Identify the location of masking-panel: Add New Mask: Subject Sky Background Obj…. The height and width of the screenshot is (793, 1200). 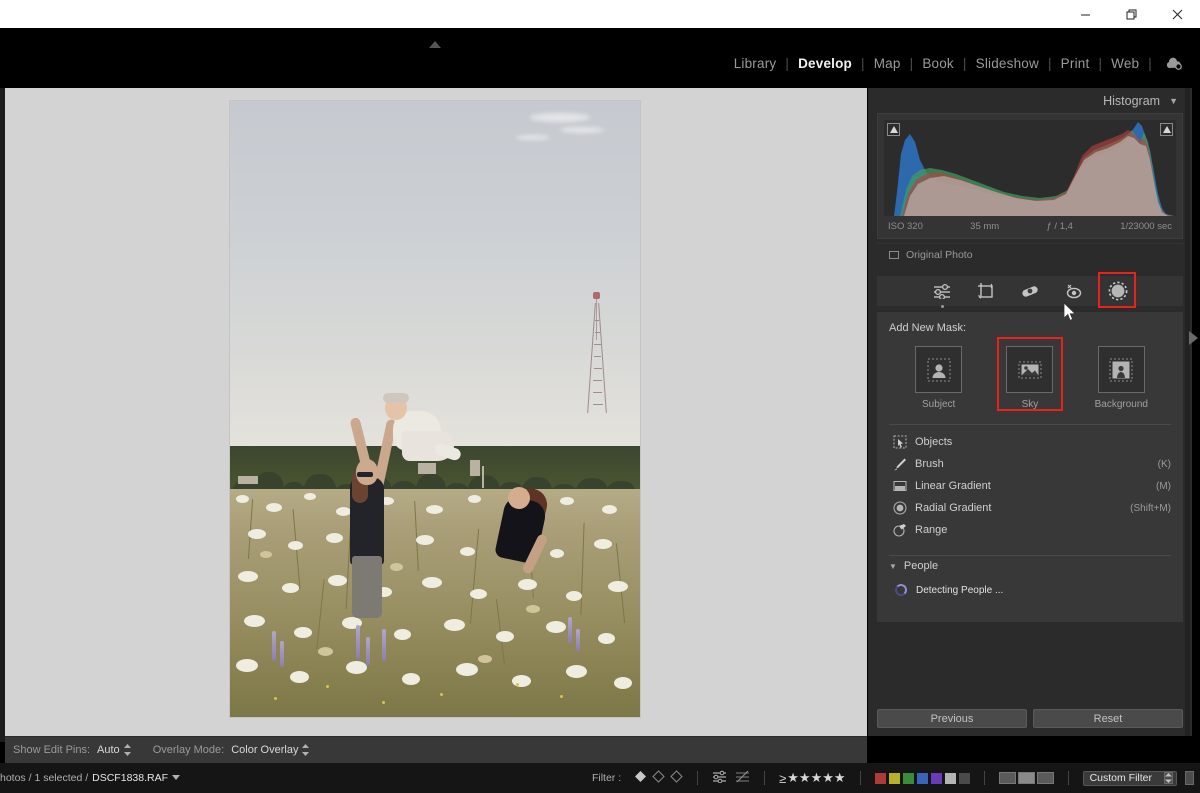
(1030, 467).